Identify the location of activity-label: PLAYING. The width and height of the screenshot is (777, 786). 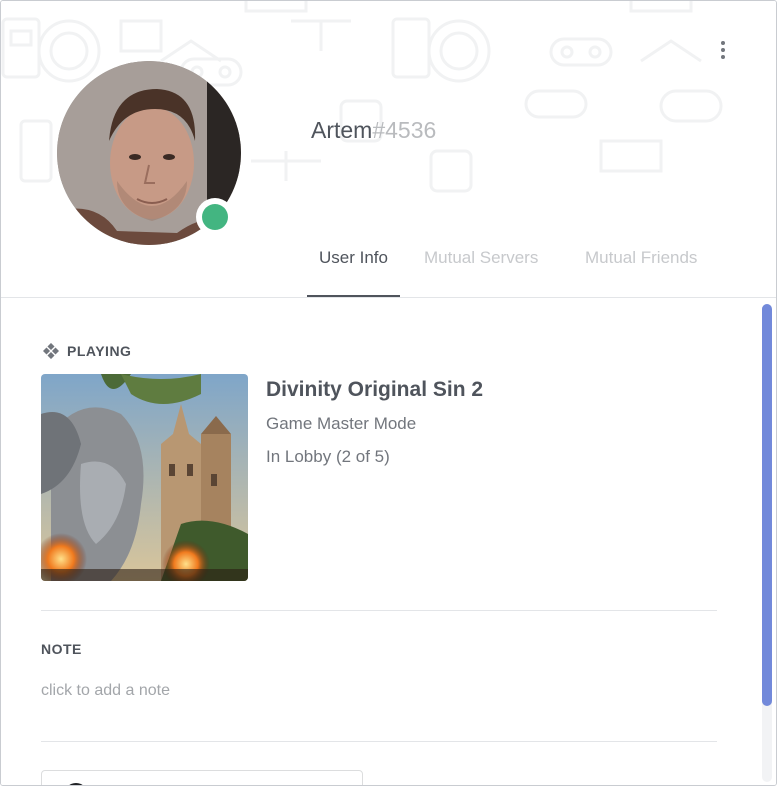
(99, 351).